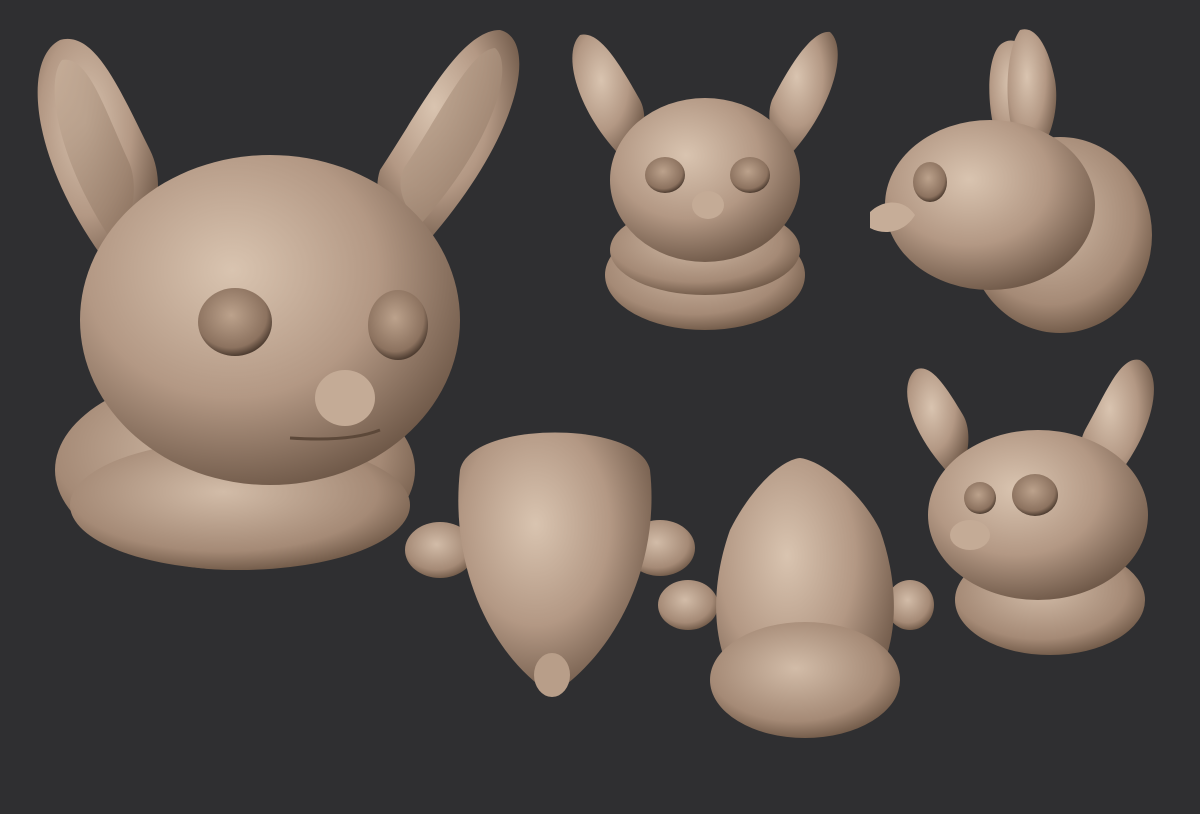  I want to click on sculpt-view-front, so click(705, 180).